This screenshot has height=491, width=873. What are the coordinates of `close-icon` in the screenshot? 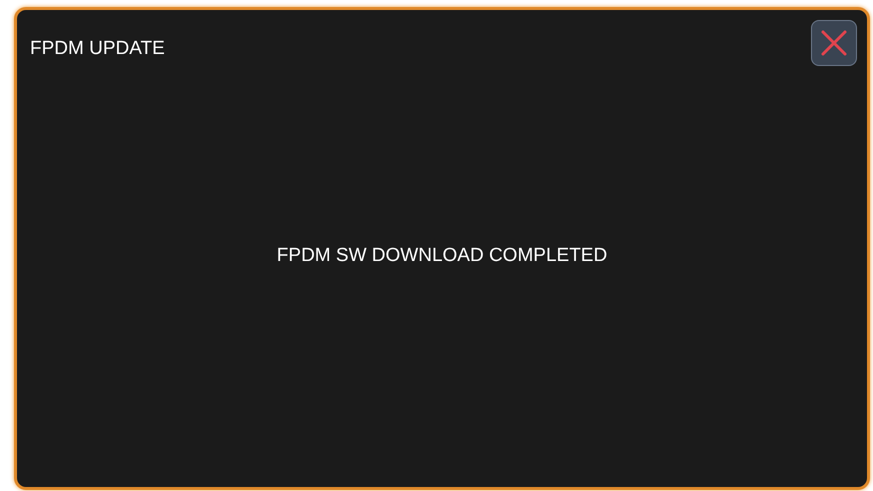 It's located at (834, 43).